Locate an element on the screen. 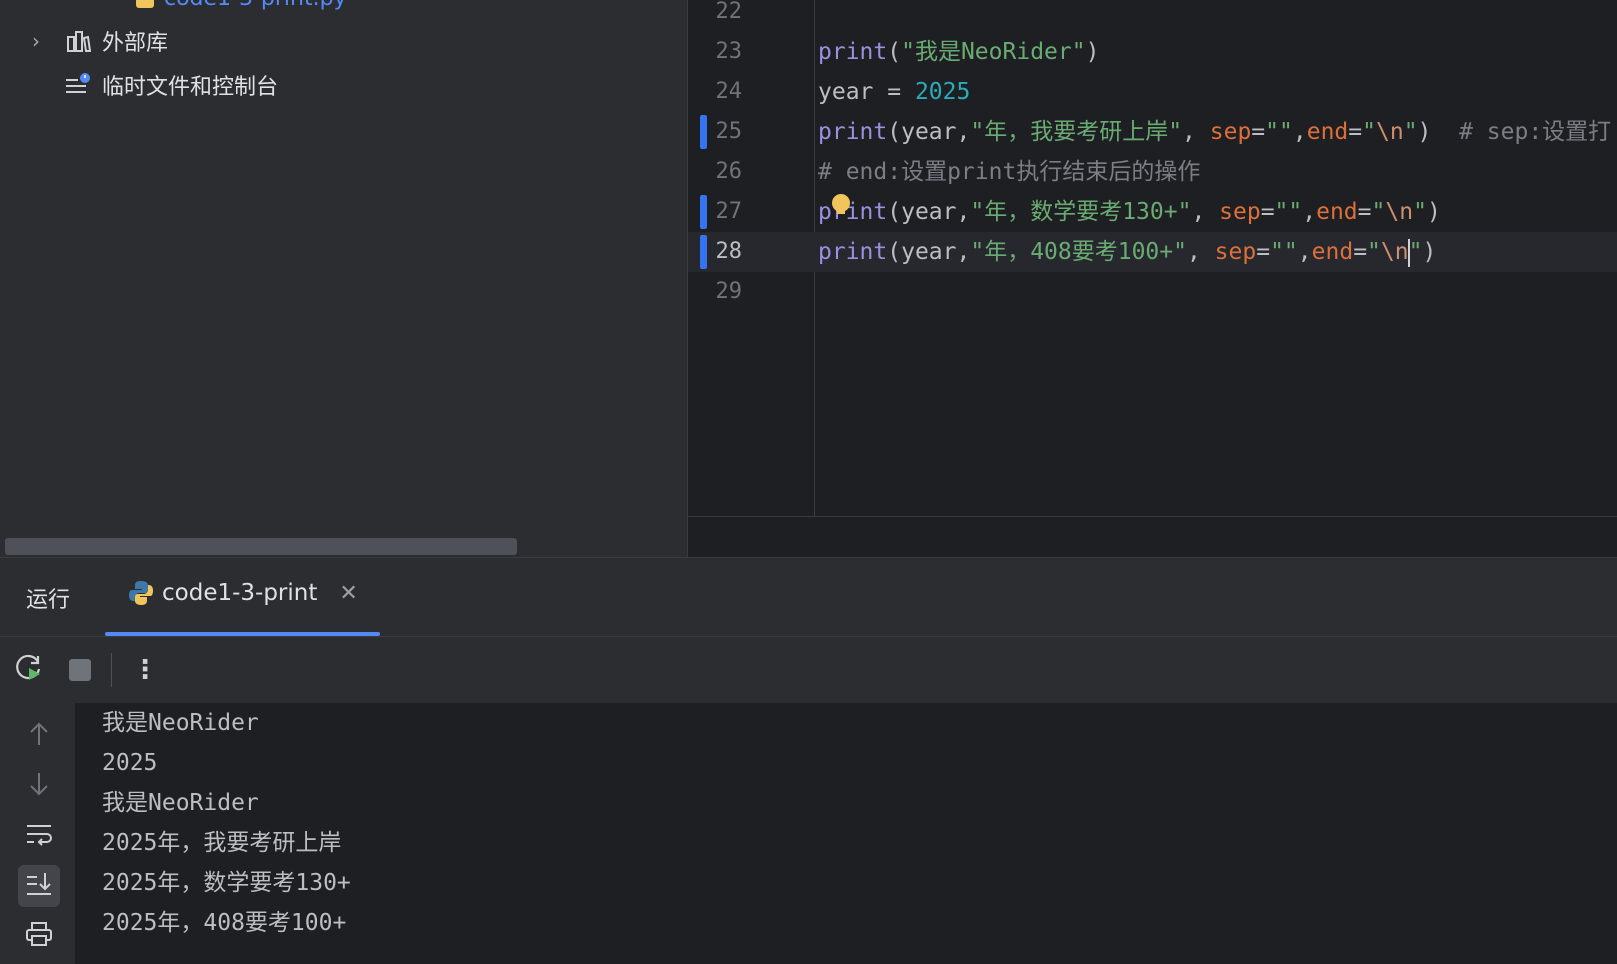 This screenshot has width=1617, height=964. scroll-down-button is located at coordinates (39, 786).